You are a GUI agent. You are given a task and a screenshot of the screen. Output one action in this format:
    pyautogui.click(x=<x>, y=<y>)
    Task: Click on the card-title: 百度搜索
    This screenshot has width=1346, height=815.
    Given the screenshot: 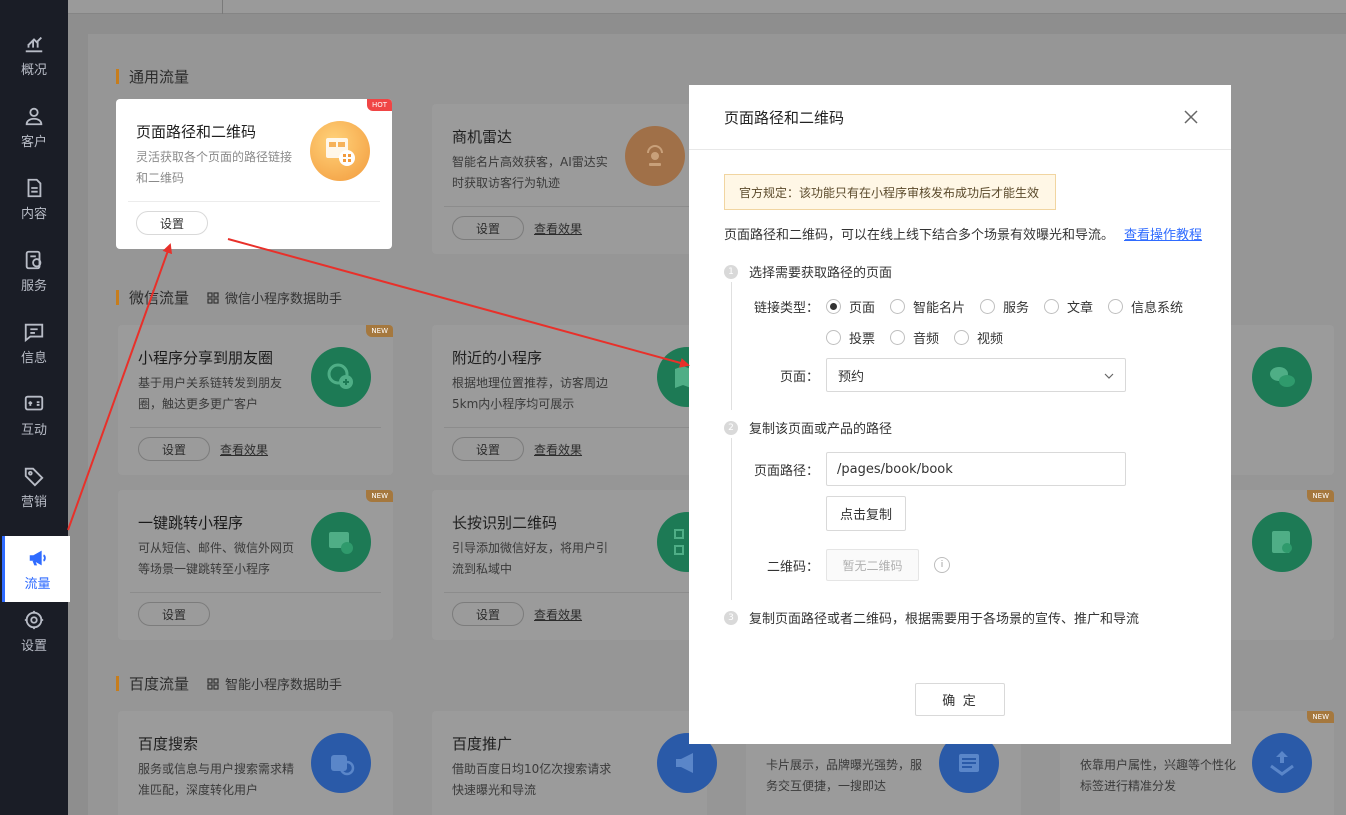 What is the action you would take?
    pyautogui.click(x=168, y=744)
    